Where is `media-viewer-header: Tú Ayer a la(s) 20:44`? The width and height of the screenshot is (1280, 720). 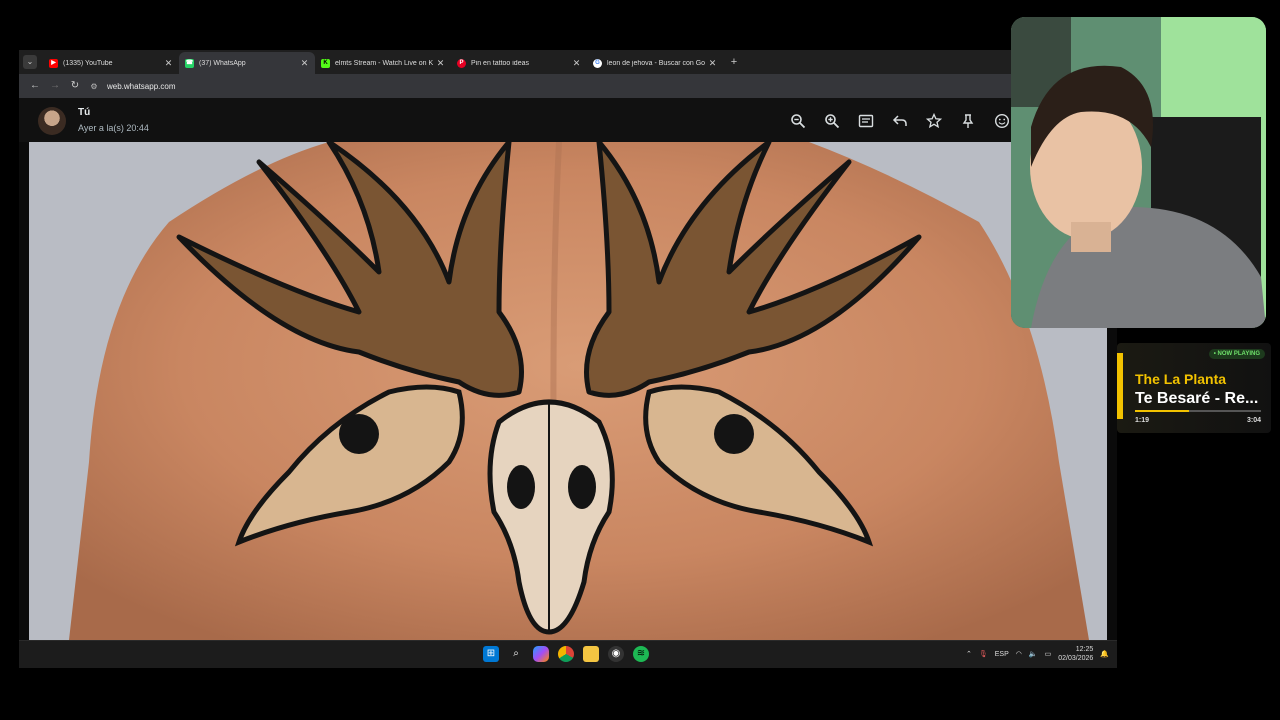
media-viewer-header: Tú Ayer a la(s) 20:44 is located at coordinates (568, 120).